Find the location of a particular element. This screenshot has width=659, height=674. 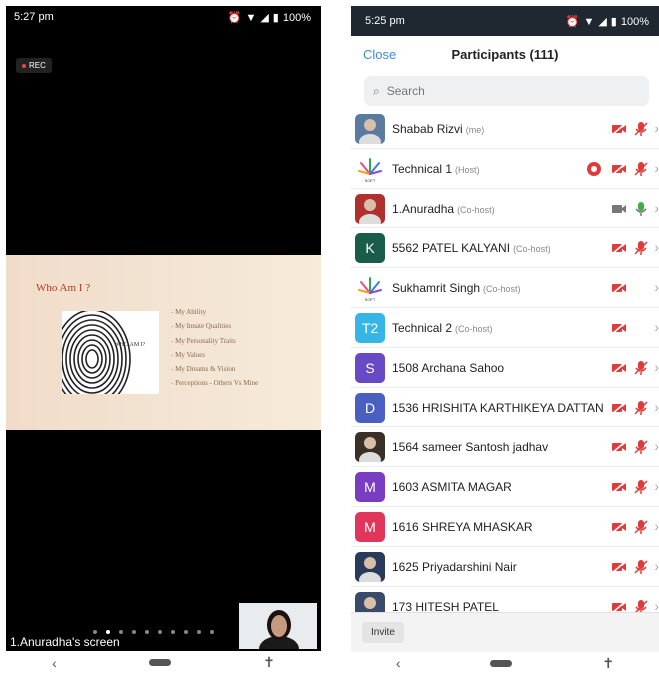

participant-name-text: Sukhamrit Singh is located at coordinates (436, 288).